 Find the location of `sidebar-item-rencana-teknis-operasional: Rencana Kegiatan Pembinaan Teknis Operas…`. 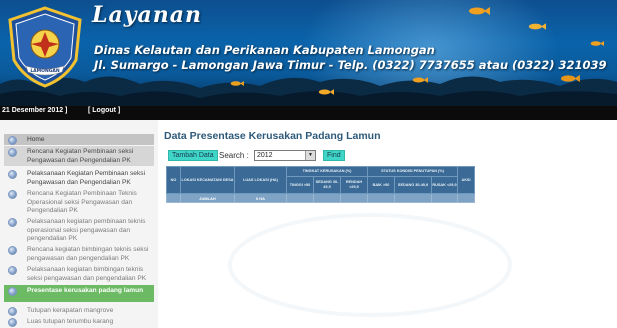

sidebar-item-rencana-teknis-operasional: Rencana Kegiatan Pembinaan Teknis Operas… is located at coordinates (79, 202).